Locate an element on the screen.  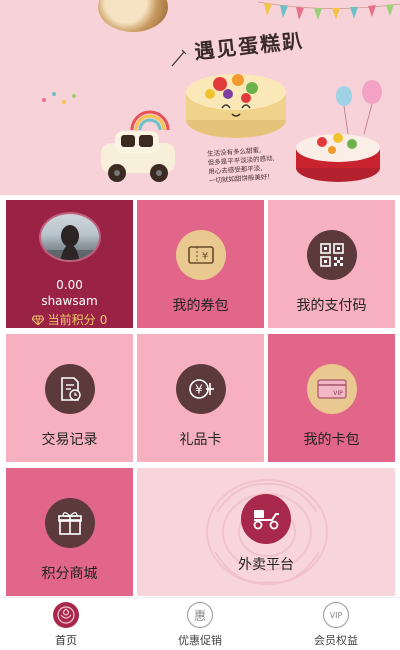
diamond-icon is located at coordinates (37, 320).